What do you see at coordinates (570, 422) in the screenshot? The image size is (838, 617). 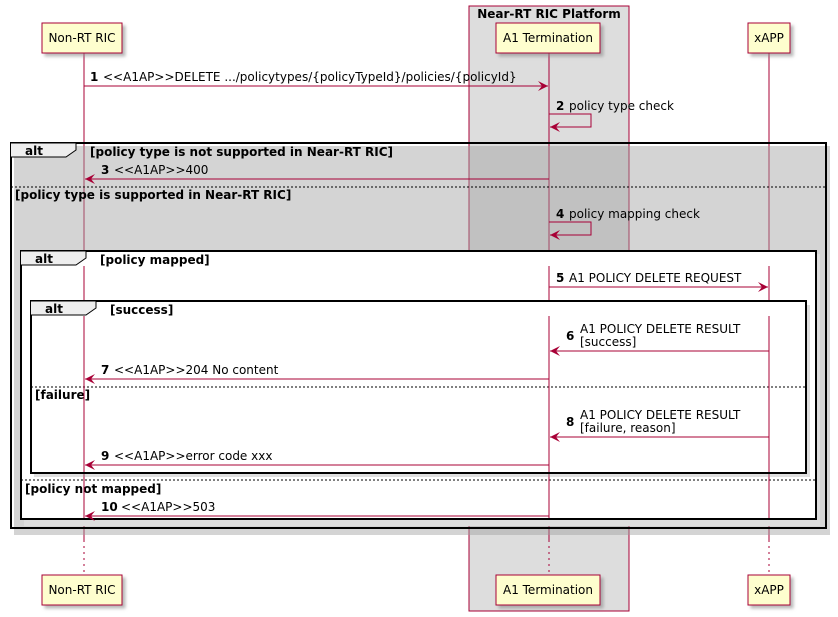 I see `svg-text: 8` at bounding box center [570, 422].